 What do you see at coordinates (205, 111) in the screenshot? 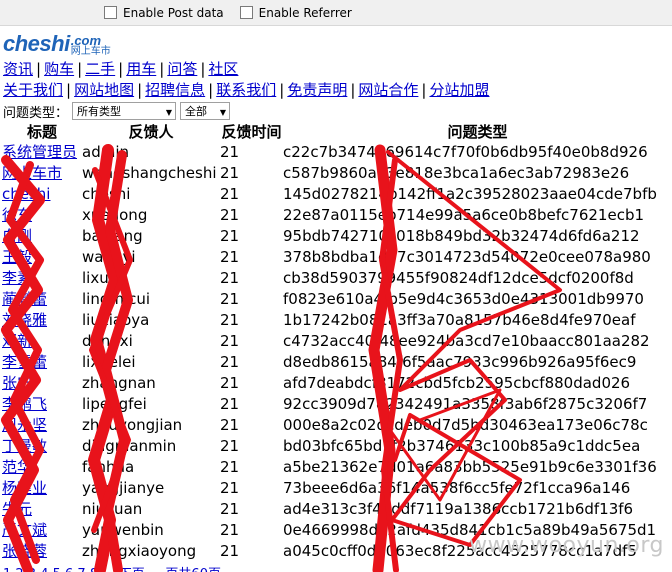
I see `status-select: 全部 ▼` at bounding box center [205, 111].